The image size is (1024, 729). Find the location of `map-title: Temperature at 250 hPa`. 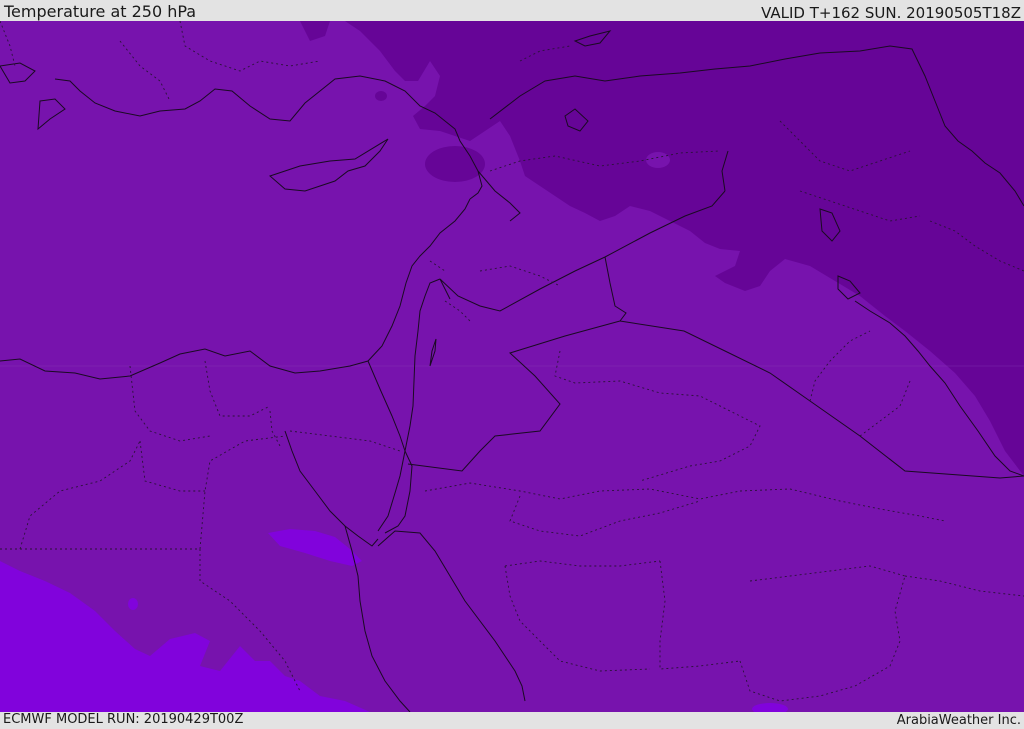

map-title: Temperature at 250 hPa is located at coordinates (100, 11).